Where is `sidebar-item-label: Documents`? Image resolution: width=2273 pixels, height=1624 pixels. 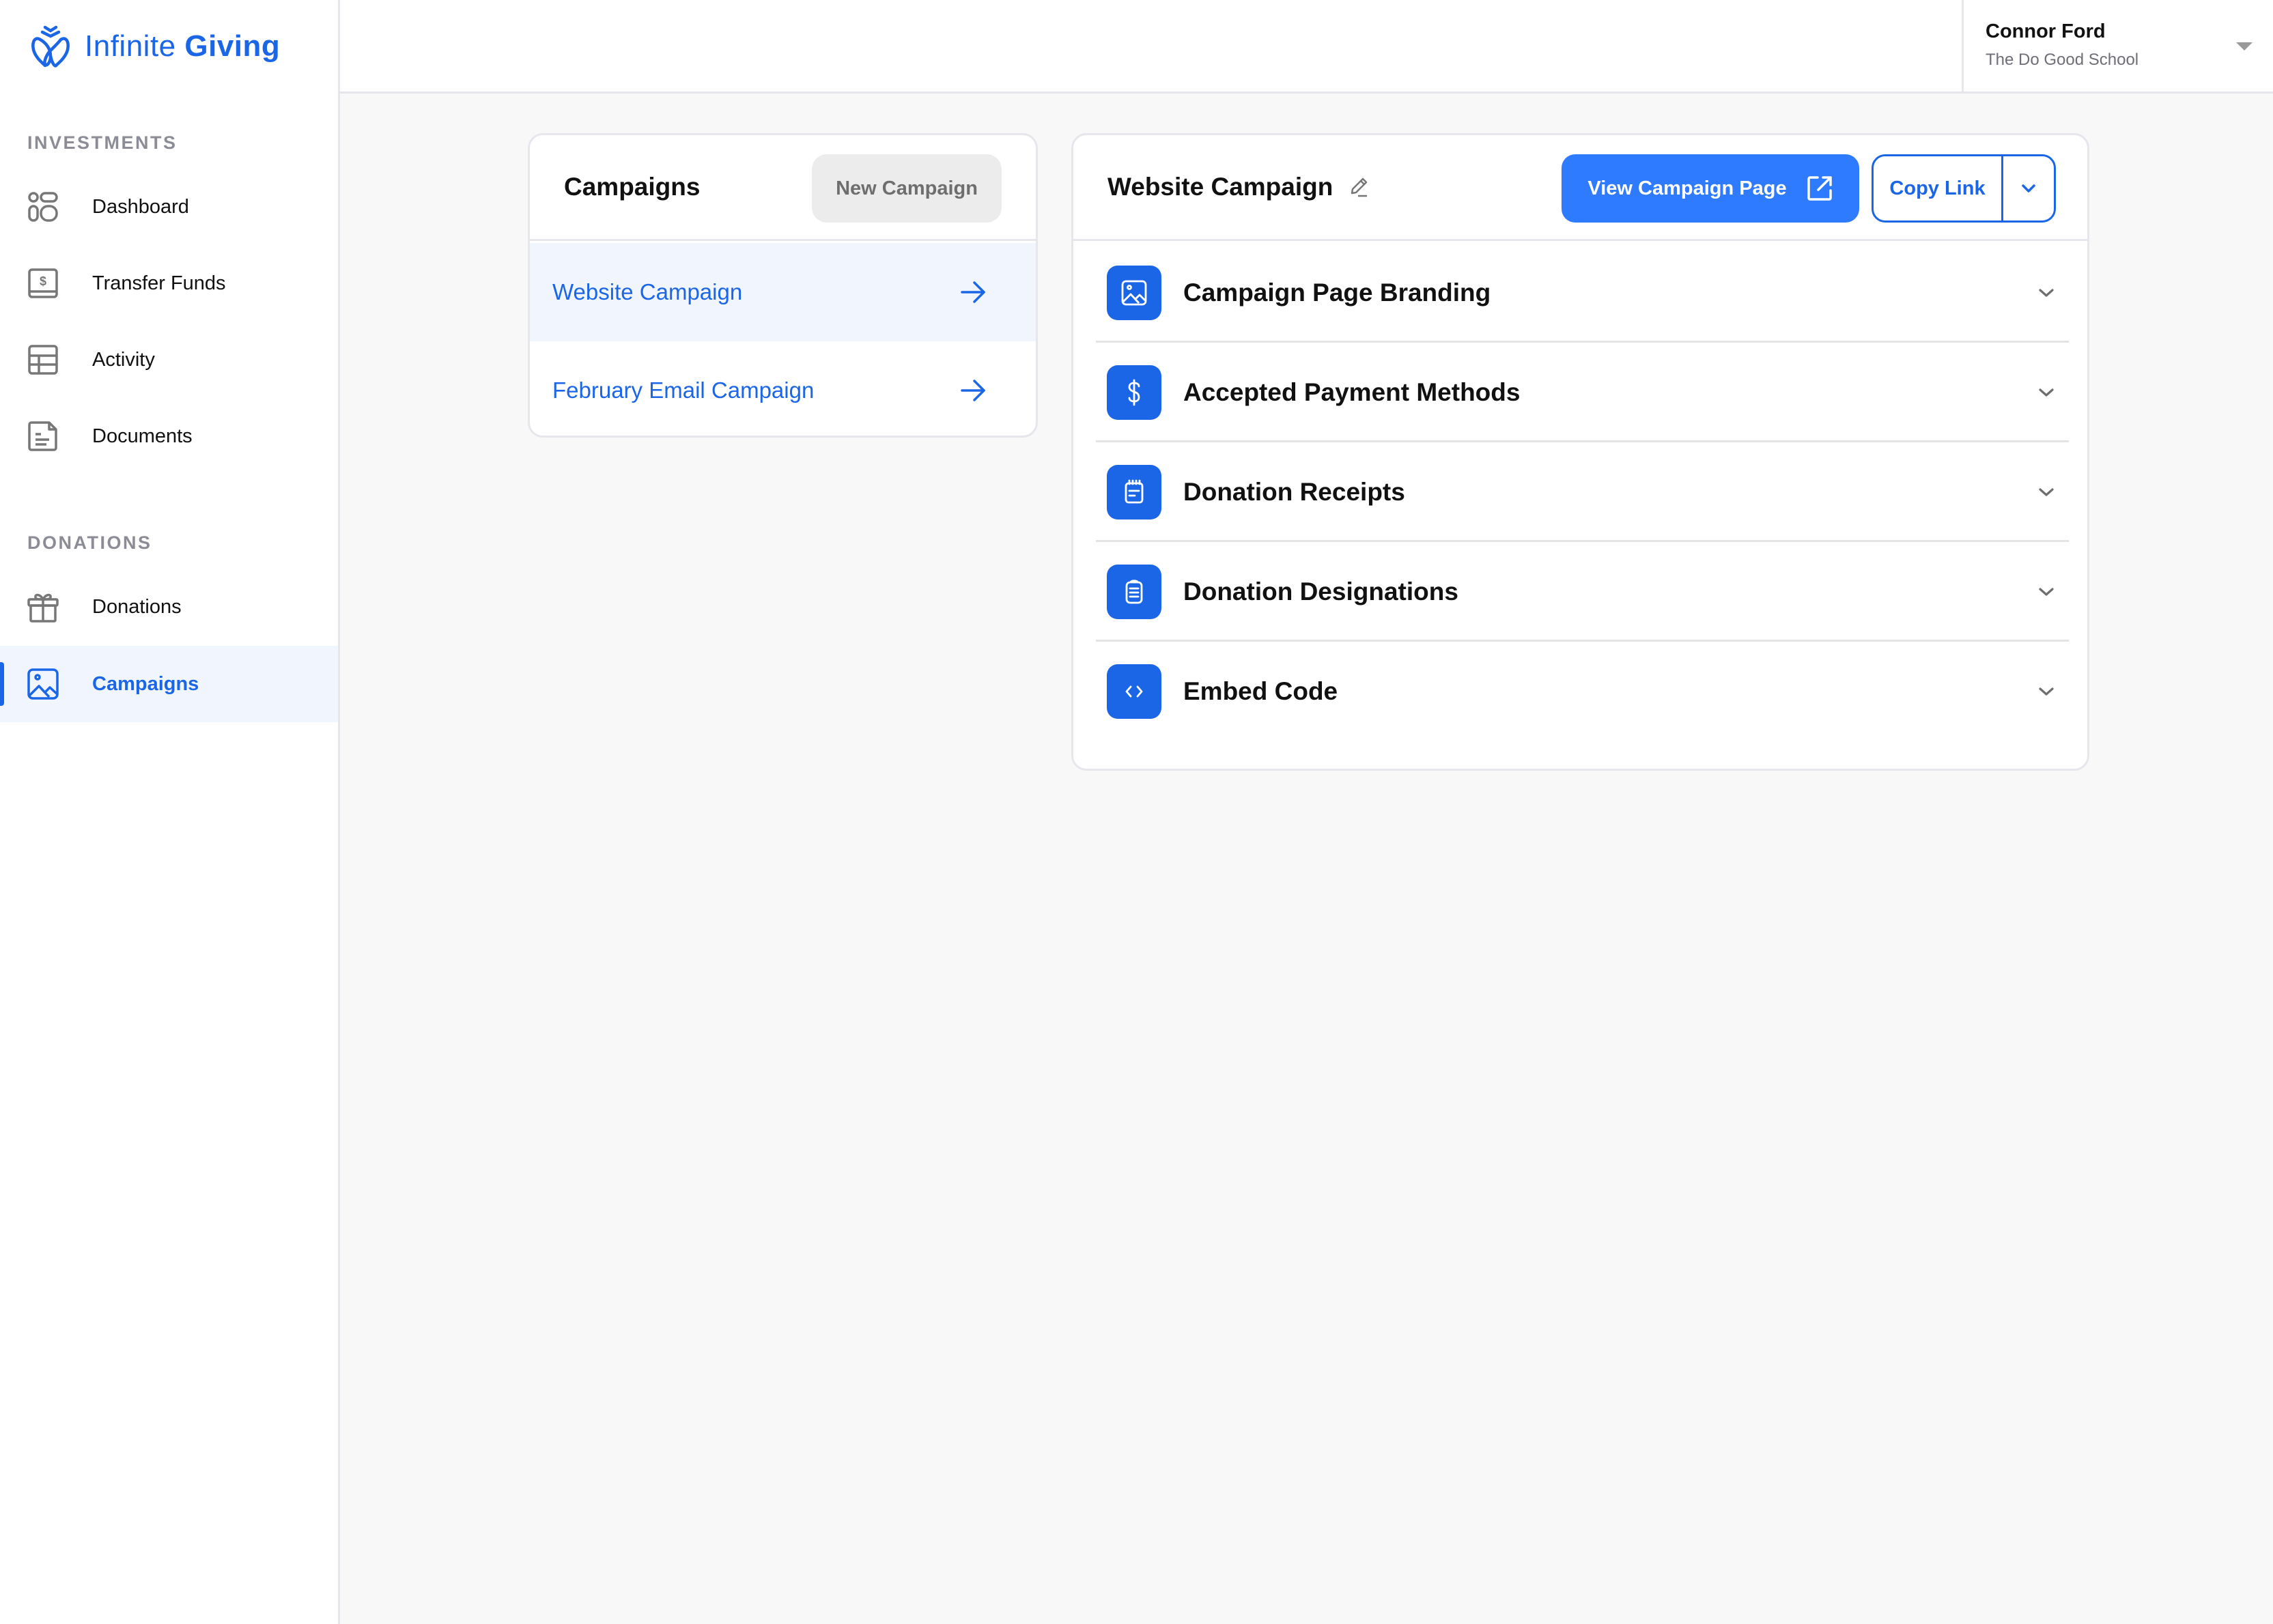
sidebar-item-label: Documents is located at coordinates (142, 436).